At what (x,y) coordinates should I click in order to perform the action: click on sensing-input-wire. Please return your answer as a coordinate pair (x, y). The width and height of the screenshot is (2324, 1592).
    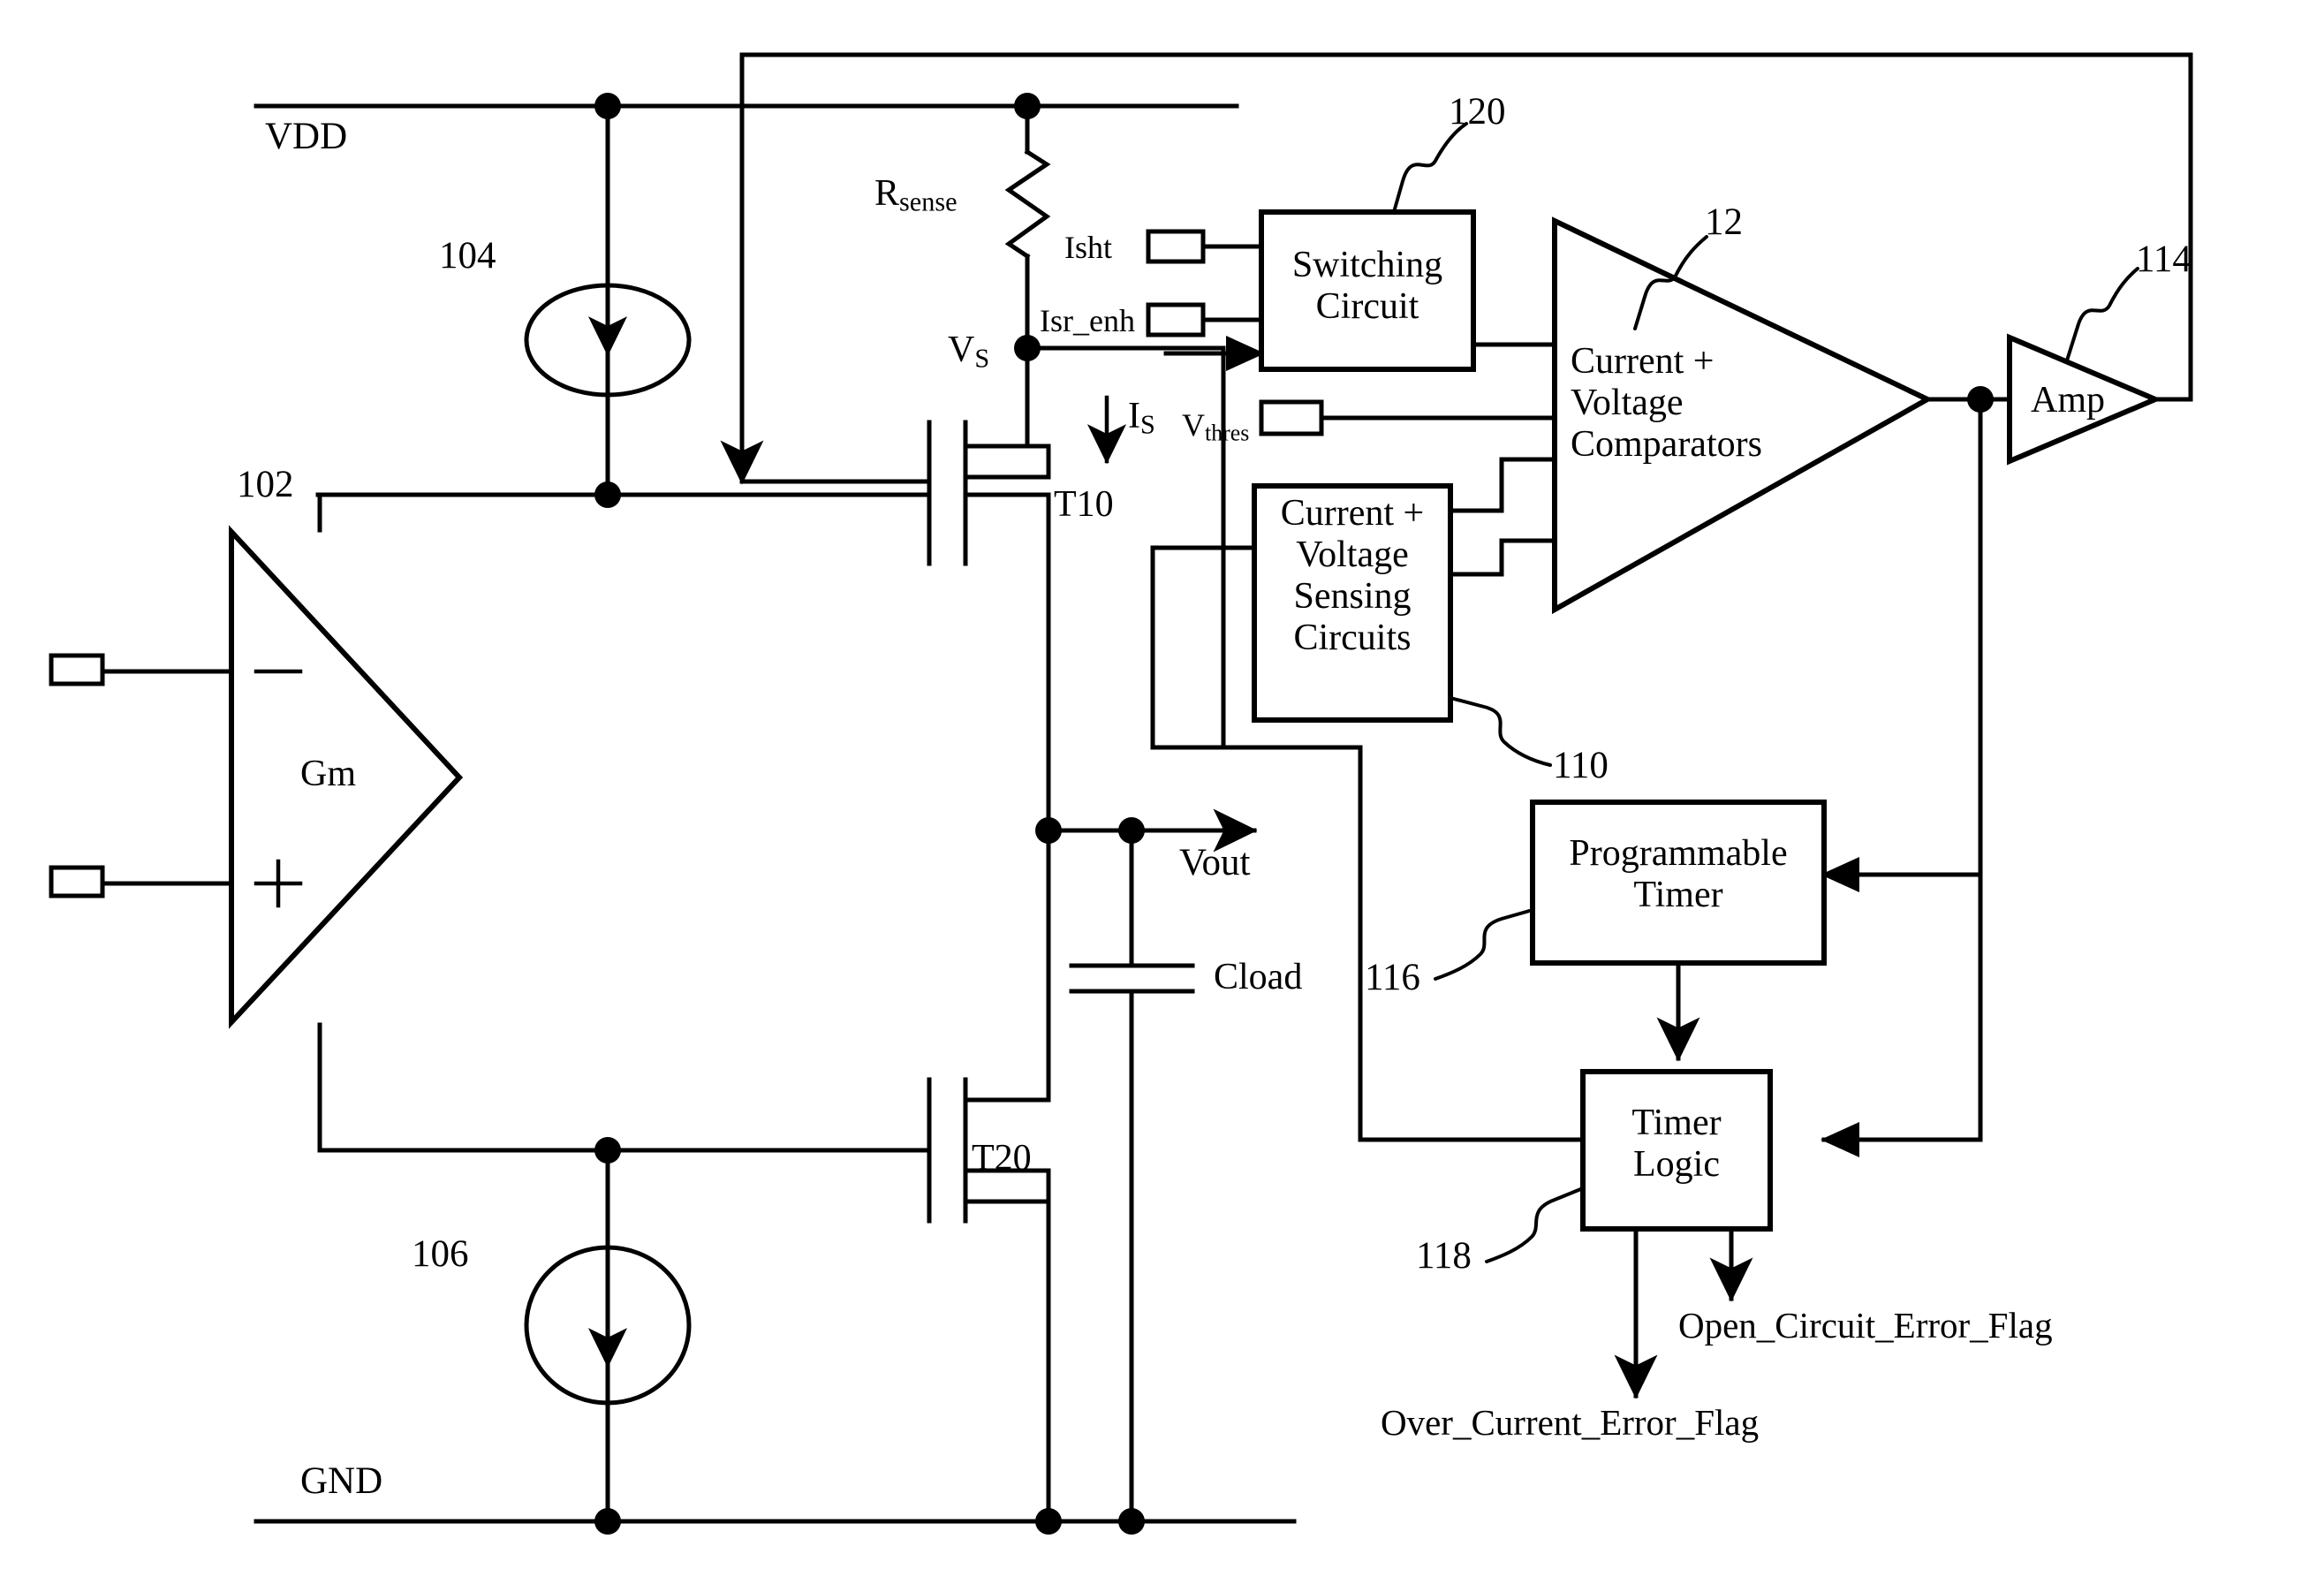
    Looking at the image, I should click on (1203, 648).